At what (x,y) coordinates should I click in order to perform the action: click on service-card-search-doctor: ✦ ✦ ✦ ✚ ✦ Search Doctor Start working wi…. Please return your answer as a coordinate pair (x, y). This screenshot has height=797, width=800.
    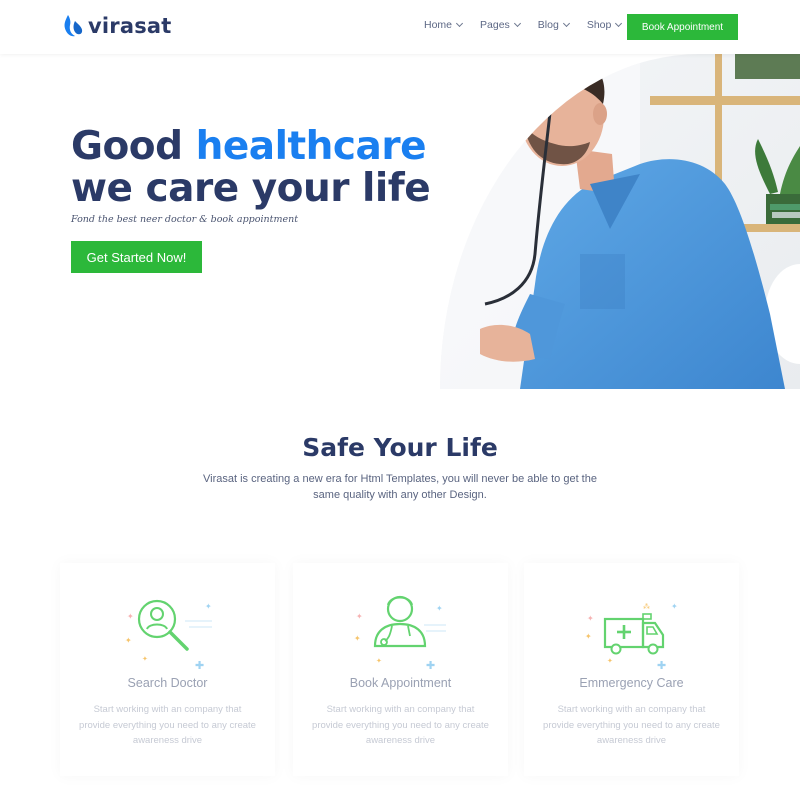
    Looking at the image, I should click on (167, 669).